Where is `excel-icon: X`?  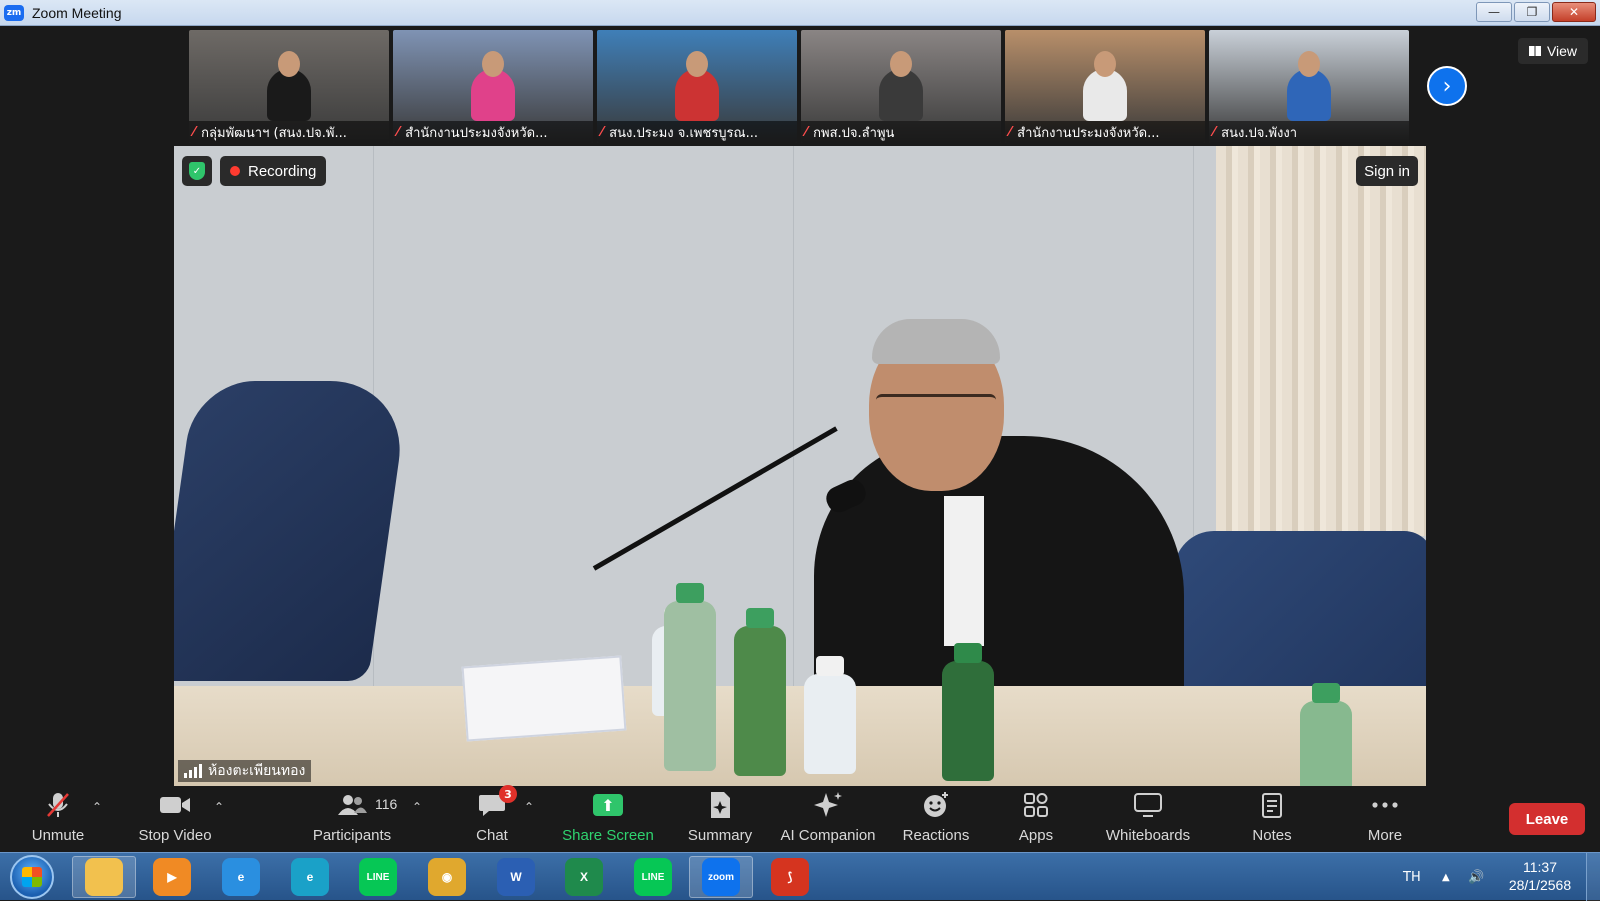
excel-icon: X is located at coordinates (584, 877).